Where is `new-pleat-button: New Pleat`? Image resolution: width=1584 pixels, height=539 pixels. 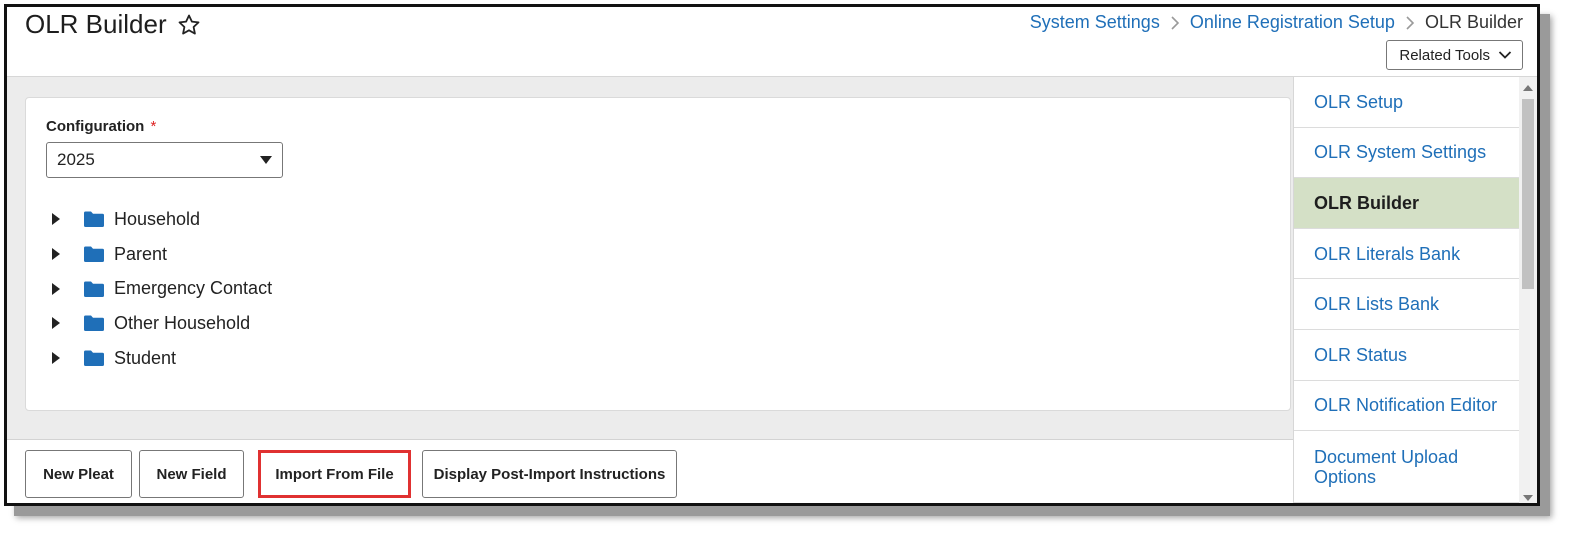
new-pleat-button: New Pleat is located at coordinates (78, 474).